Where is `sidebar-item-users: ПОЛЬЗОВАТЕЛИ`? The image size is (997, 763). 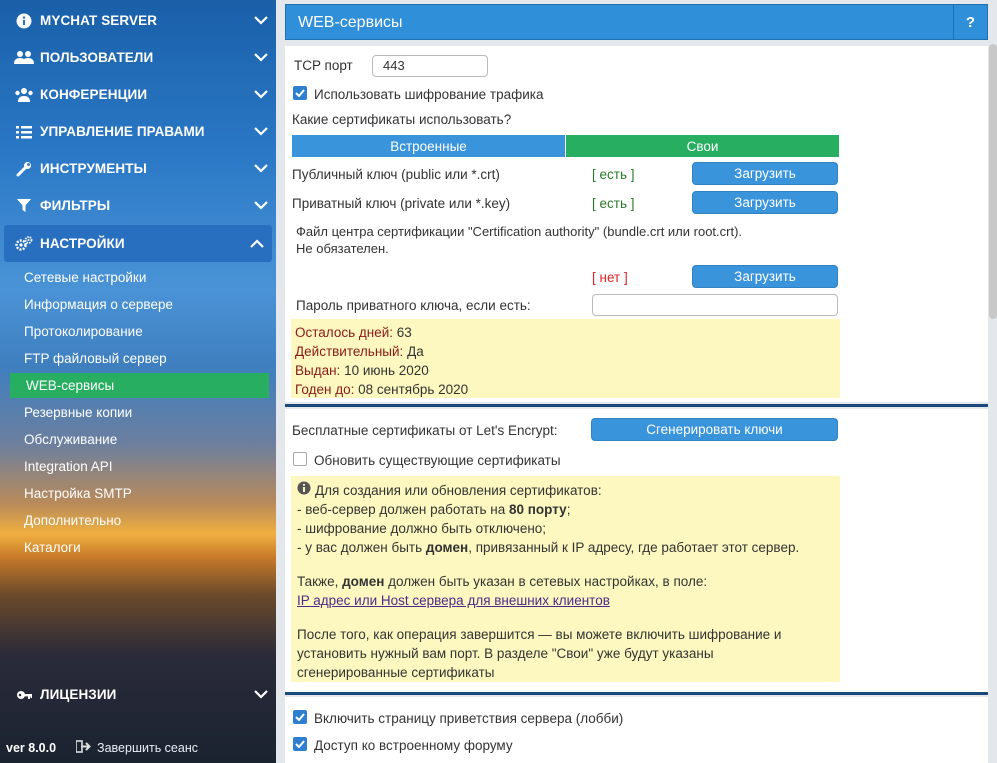
sidebar-item-users: ПОЛЬЗОВАТЕЛИ is located at coordinates (138, 57).